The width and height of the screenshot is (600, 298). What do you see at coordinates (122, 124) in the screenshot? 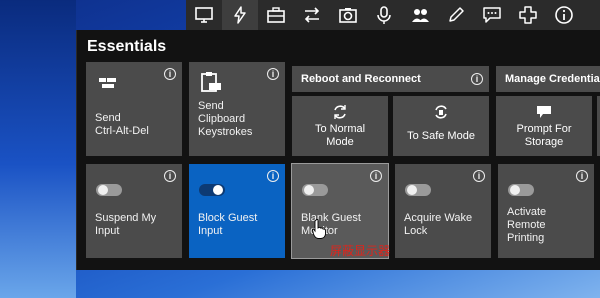
I see `tile-label: Send Ctrl-Alt-Del` at bounding box center [122, 124].